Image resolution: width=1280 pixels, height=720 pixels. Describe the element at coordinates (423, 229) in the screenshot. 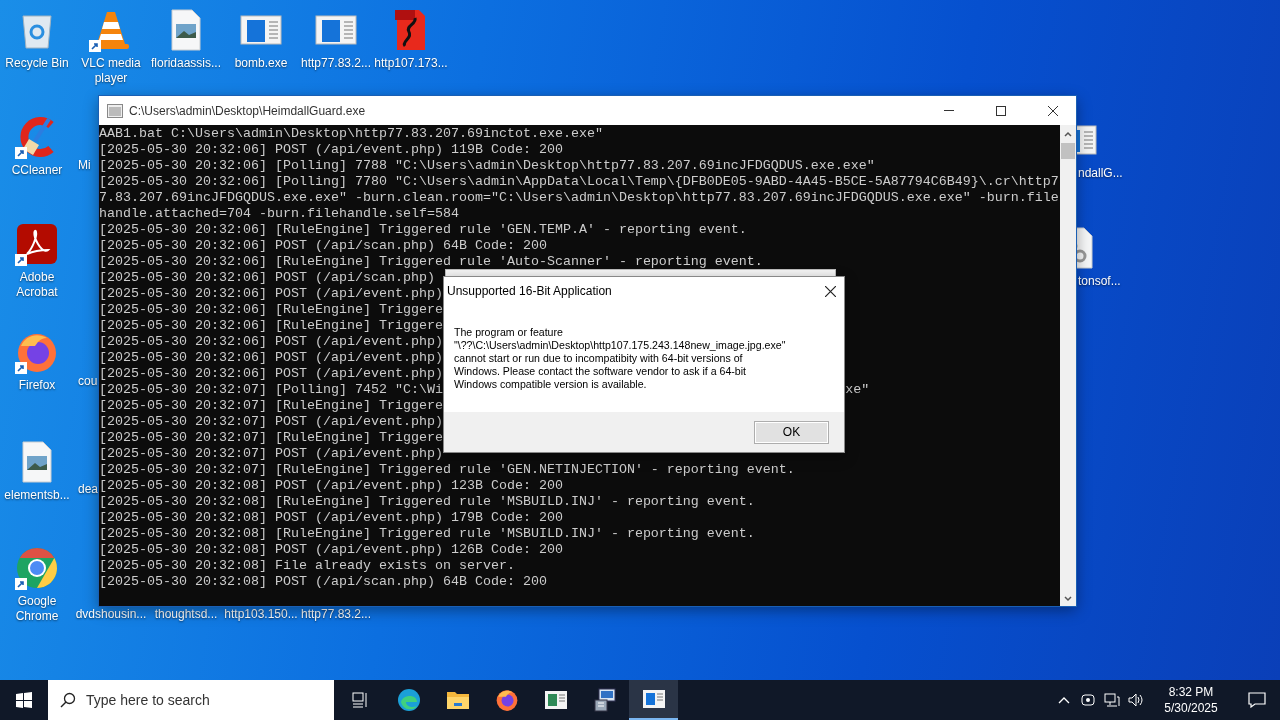

I see `console-line: [2025-05-30 20:32:06] [RuleEngine] Triggered rule 'GEN.TEMP.A' - reporting event.` at that location.